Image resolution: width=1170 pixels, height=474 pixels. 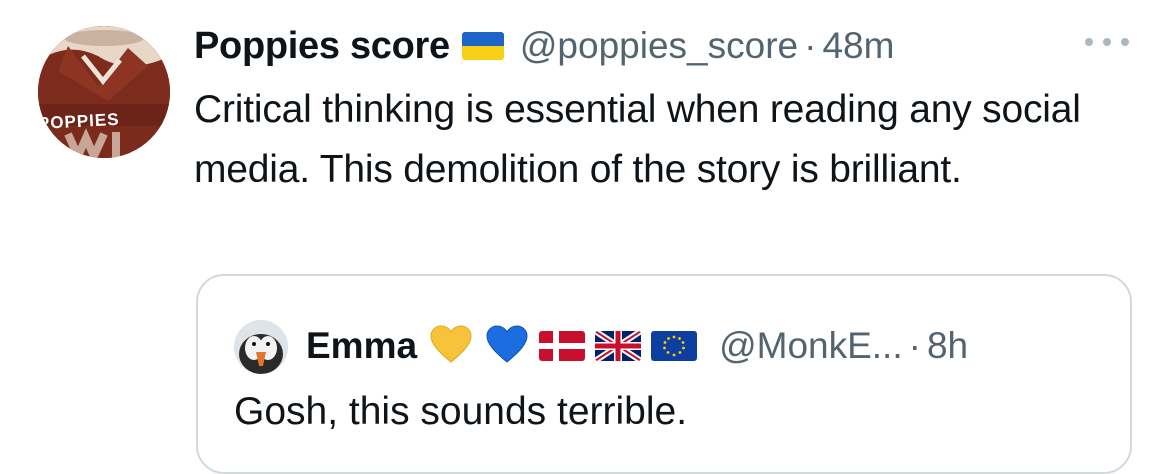 What do you see at coordinates (79, 121) in the screenshot?
I see `avatar-poppies-text: POPPIES` at bounding box center [79, 121].